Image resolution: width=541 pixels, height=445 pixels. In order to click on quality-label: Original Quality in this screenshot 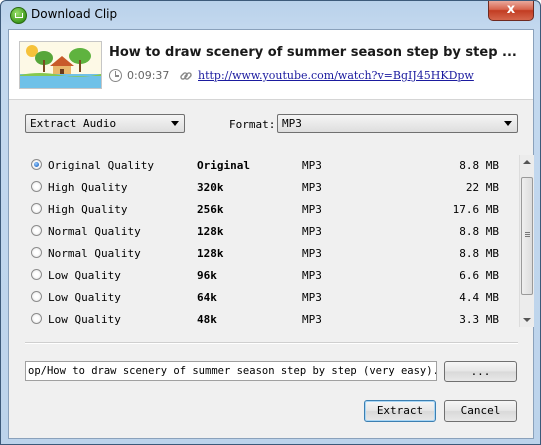, I will do `click(101, 165)`.